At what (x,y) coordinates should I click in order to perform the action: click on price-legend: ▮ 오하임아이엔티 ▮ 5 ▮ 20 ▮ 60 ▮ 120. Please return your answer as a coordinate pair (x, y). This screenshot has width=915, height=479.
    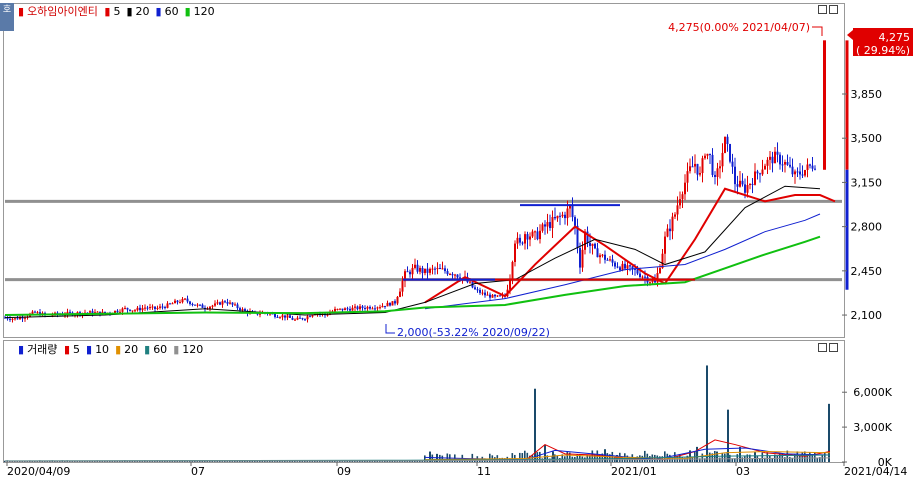
    Looking at the image, I should click on (121, 12).